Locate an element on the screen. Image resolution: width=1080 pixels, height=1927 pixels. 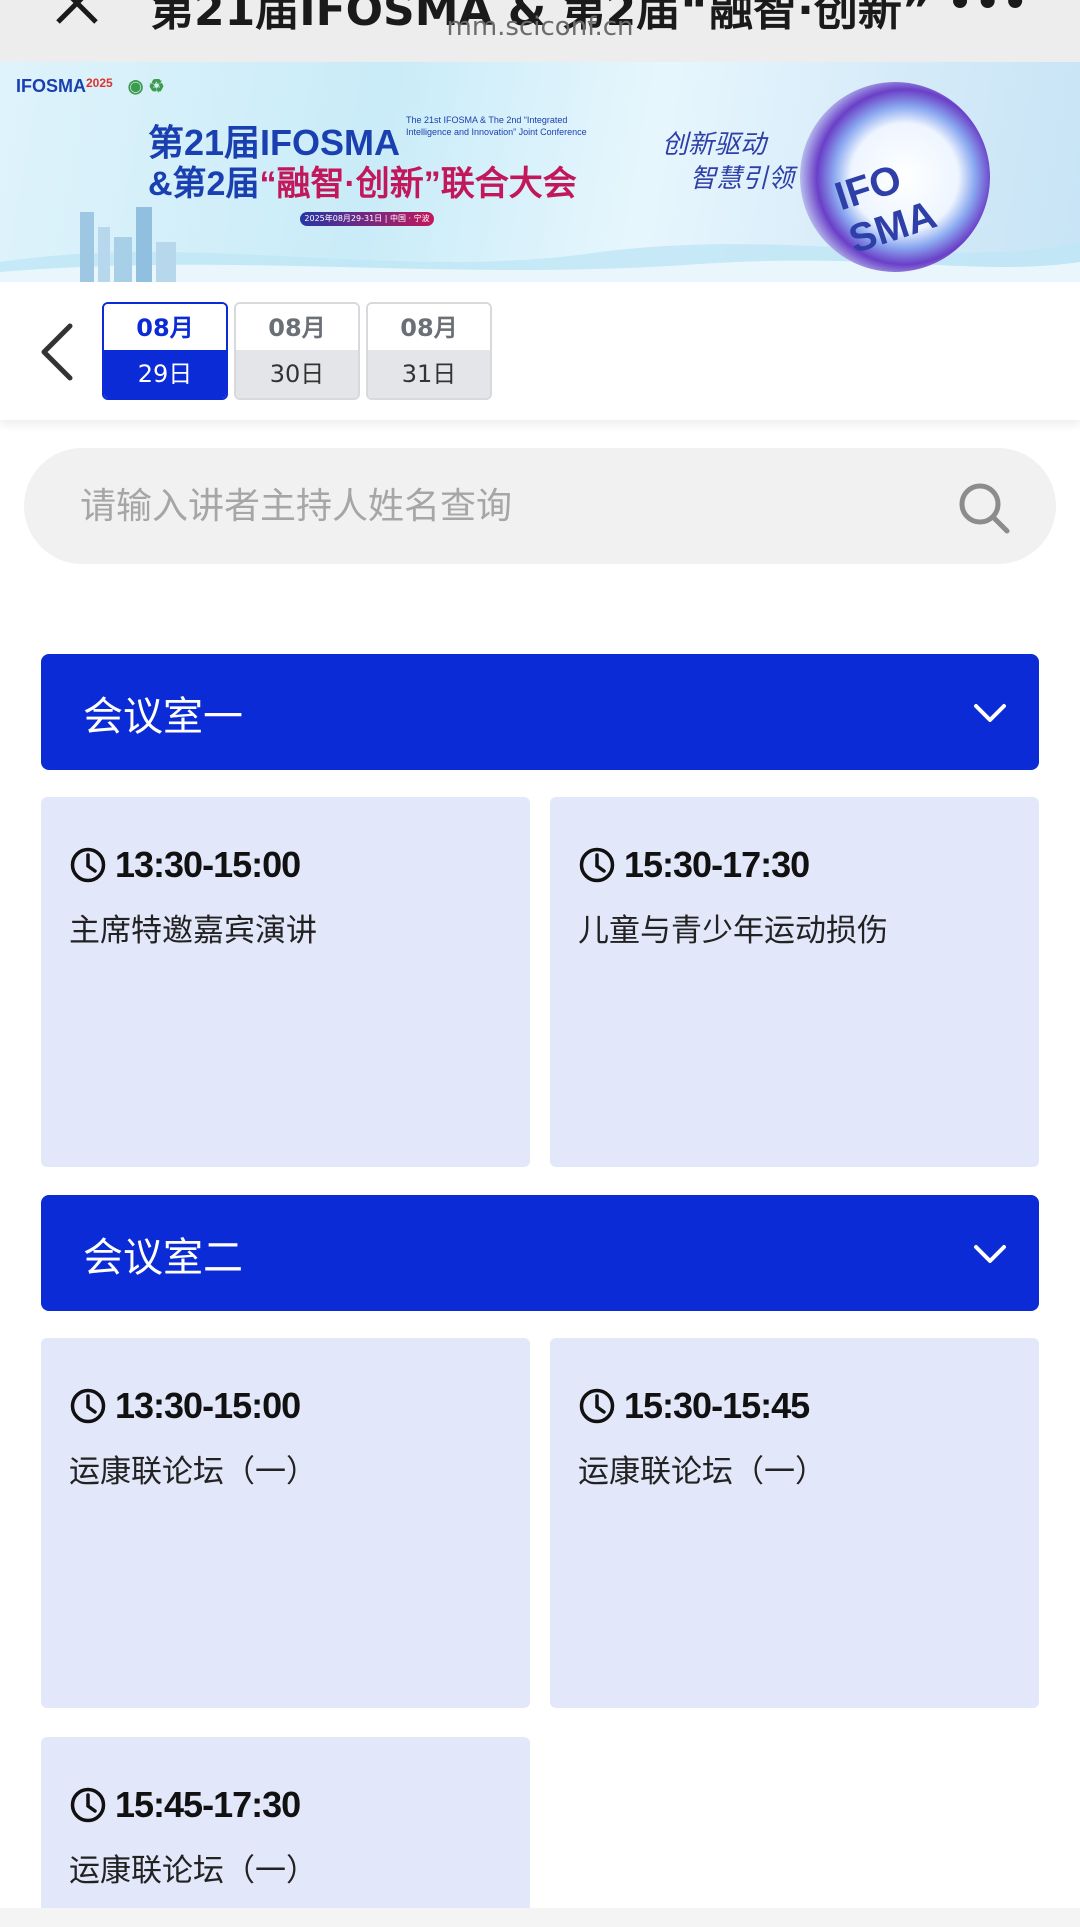
date-tab-0829: 08月 29日 is located at coordinates (165, 351).